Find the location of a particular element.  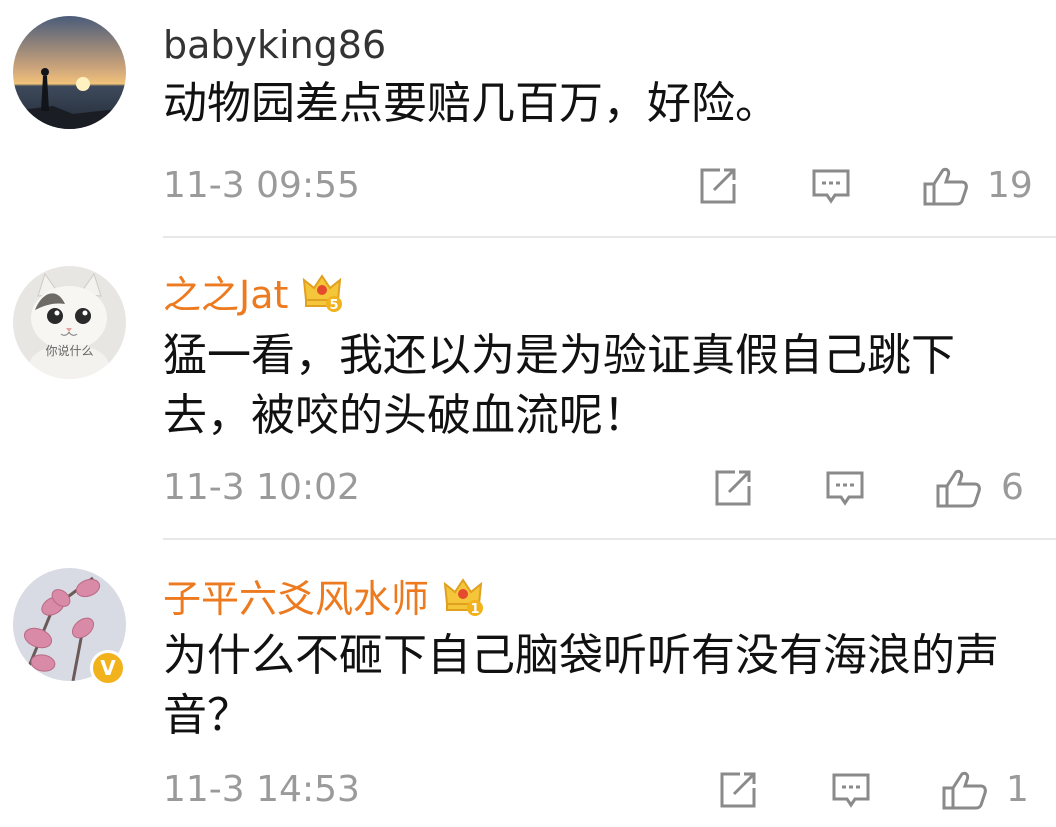

username-text: 之之Jat is located at coordinates (226, 295).